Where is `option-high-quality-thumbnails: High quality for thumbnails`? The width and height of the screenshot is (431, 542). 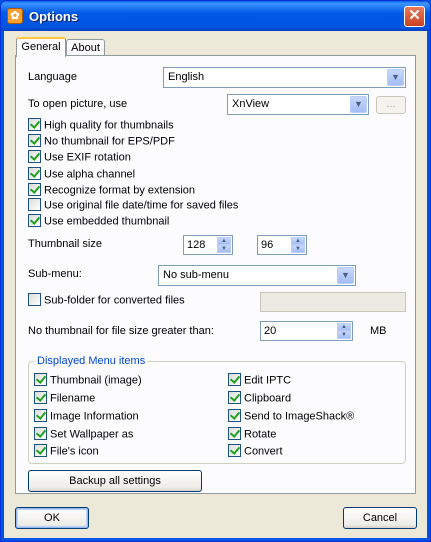 option-high-quality-thumbnails: High quality for thumbnails is located at coordinates (101, 125).